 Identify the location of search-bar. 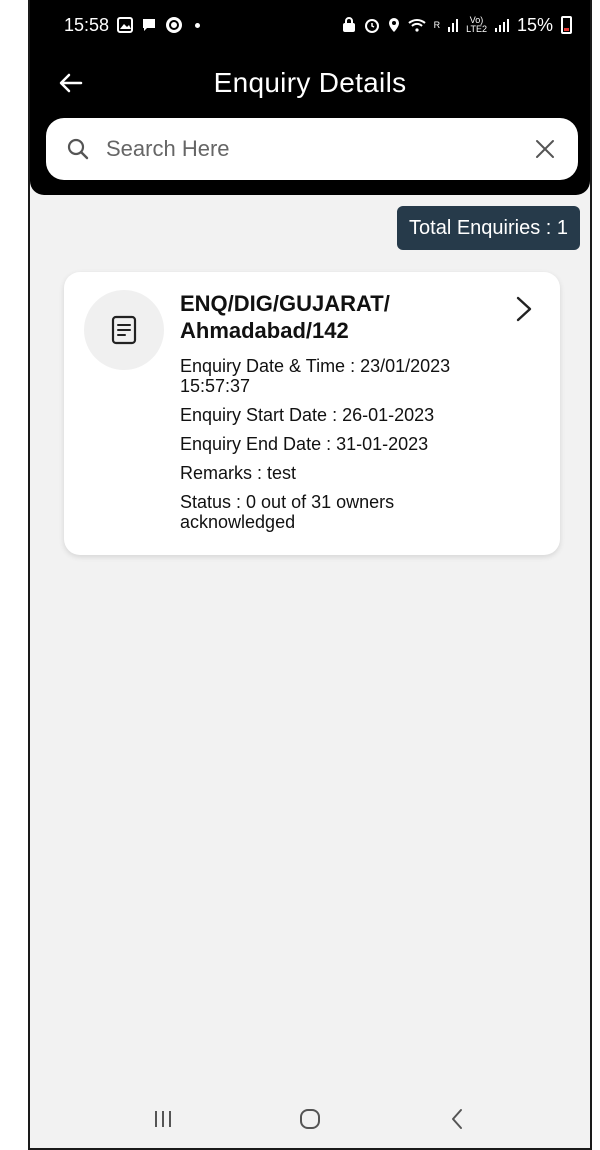
(312, 149).